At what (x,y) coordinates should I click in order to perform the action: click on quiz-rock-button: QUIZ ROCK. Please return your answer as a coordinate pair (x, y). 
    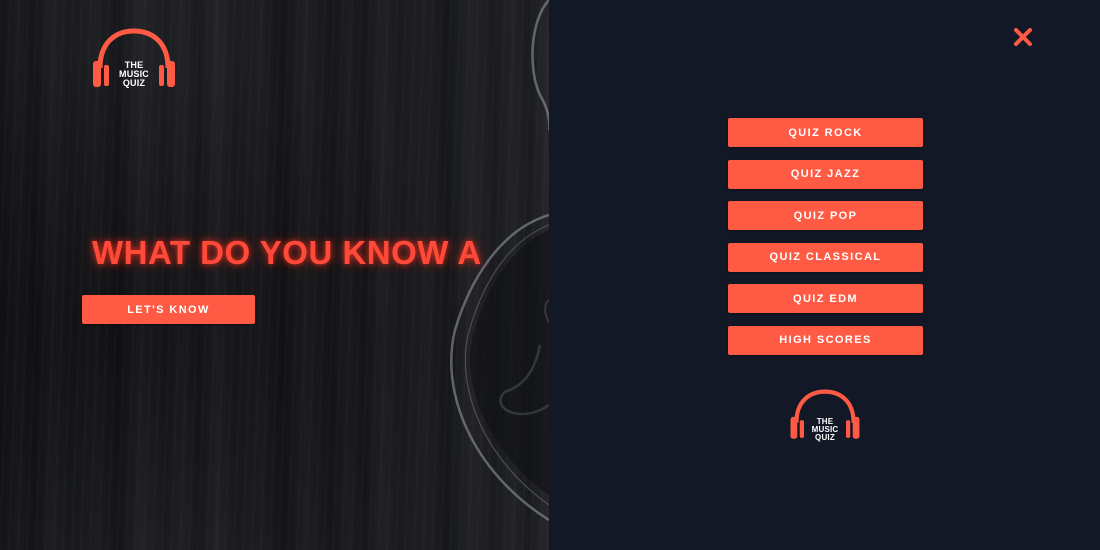
    Looking at the image, I should click on (825, 132).